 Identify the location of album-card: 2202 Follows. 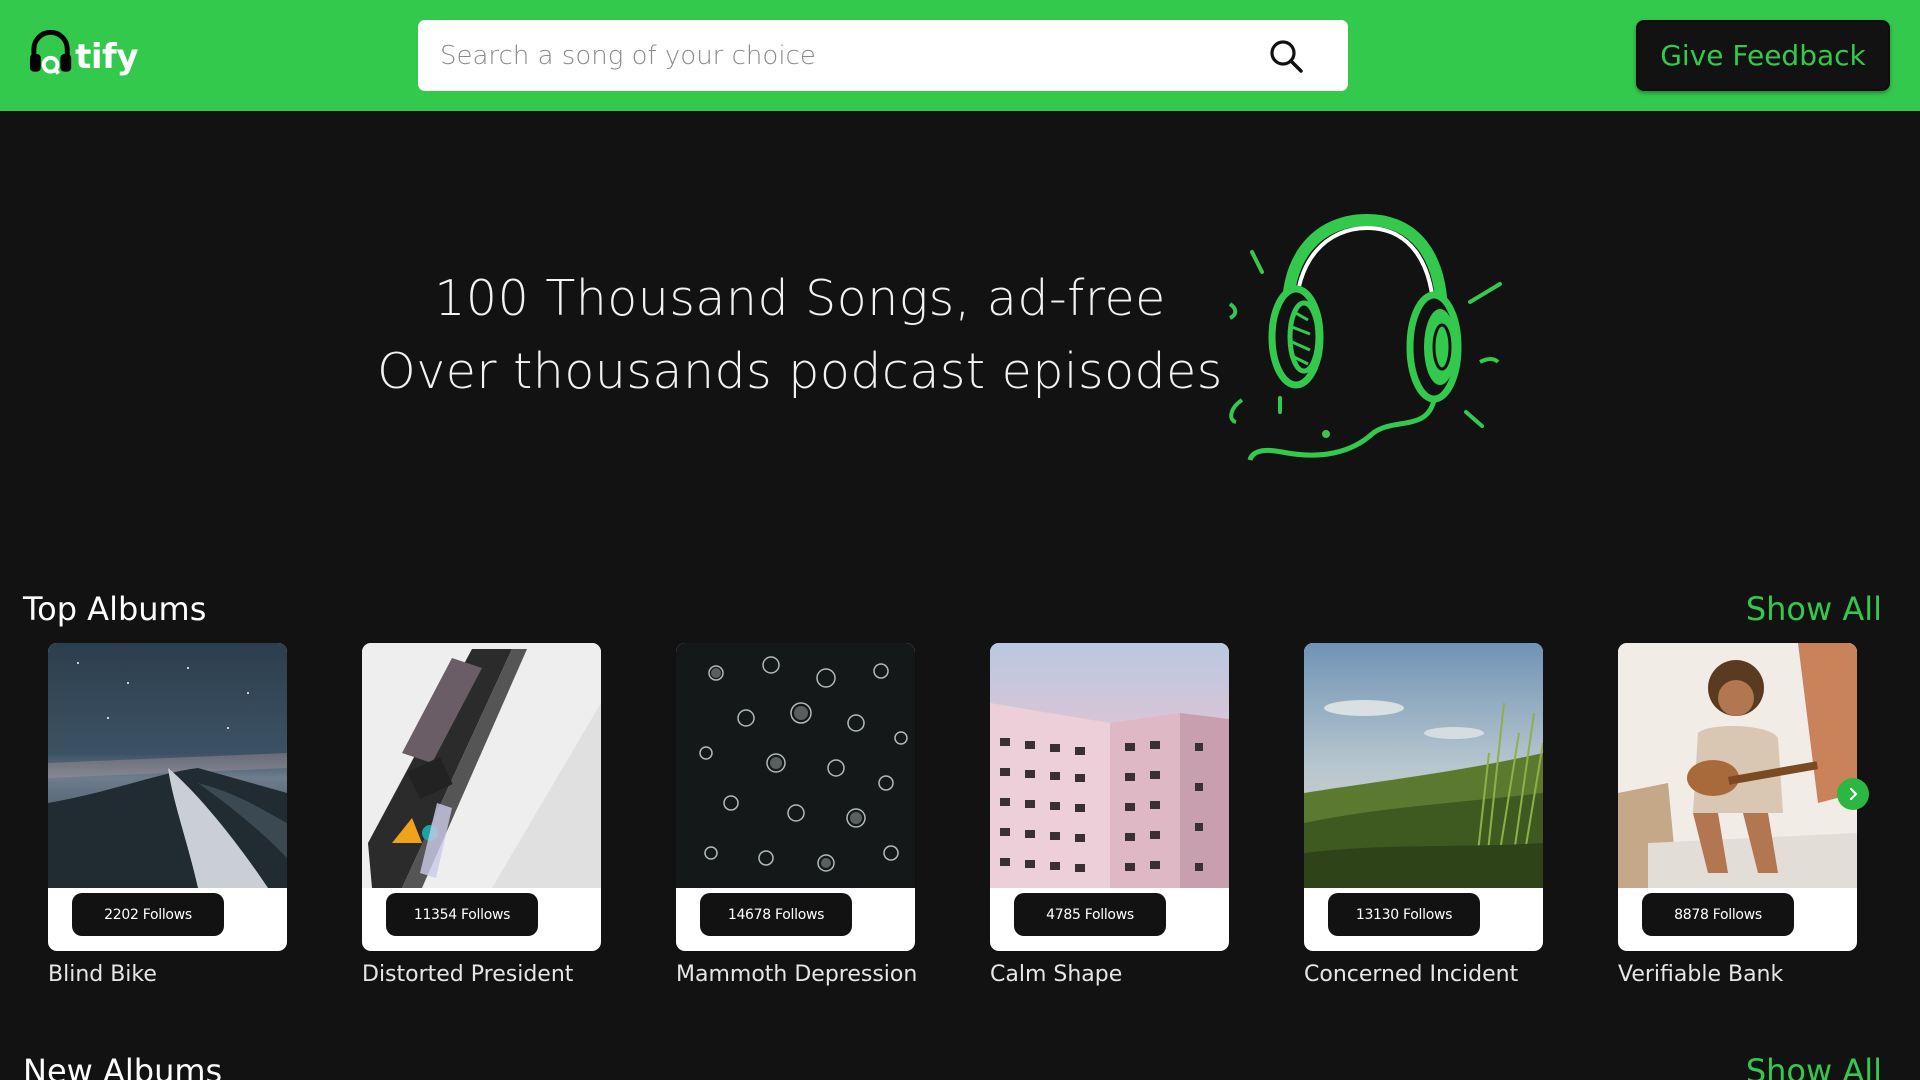
(167, 797).